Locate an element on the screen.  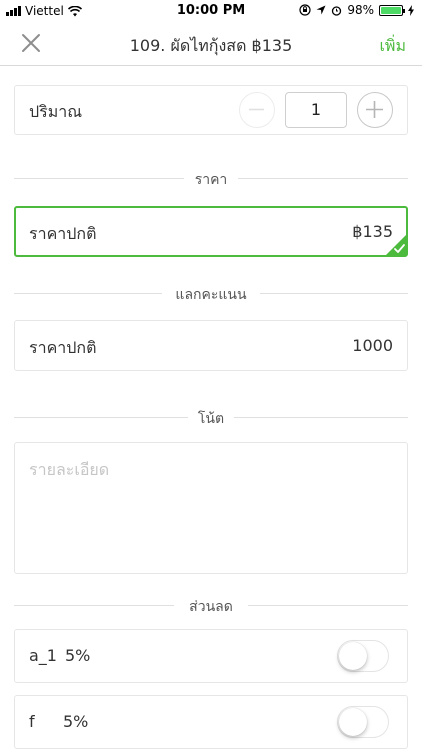
status-bar: Viettel 10:00 PM 98% is located at coordinates (211, 11).